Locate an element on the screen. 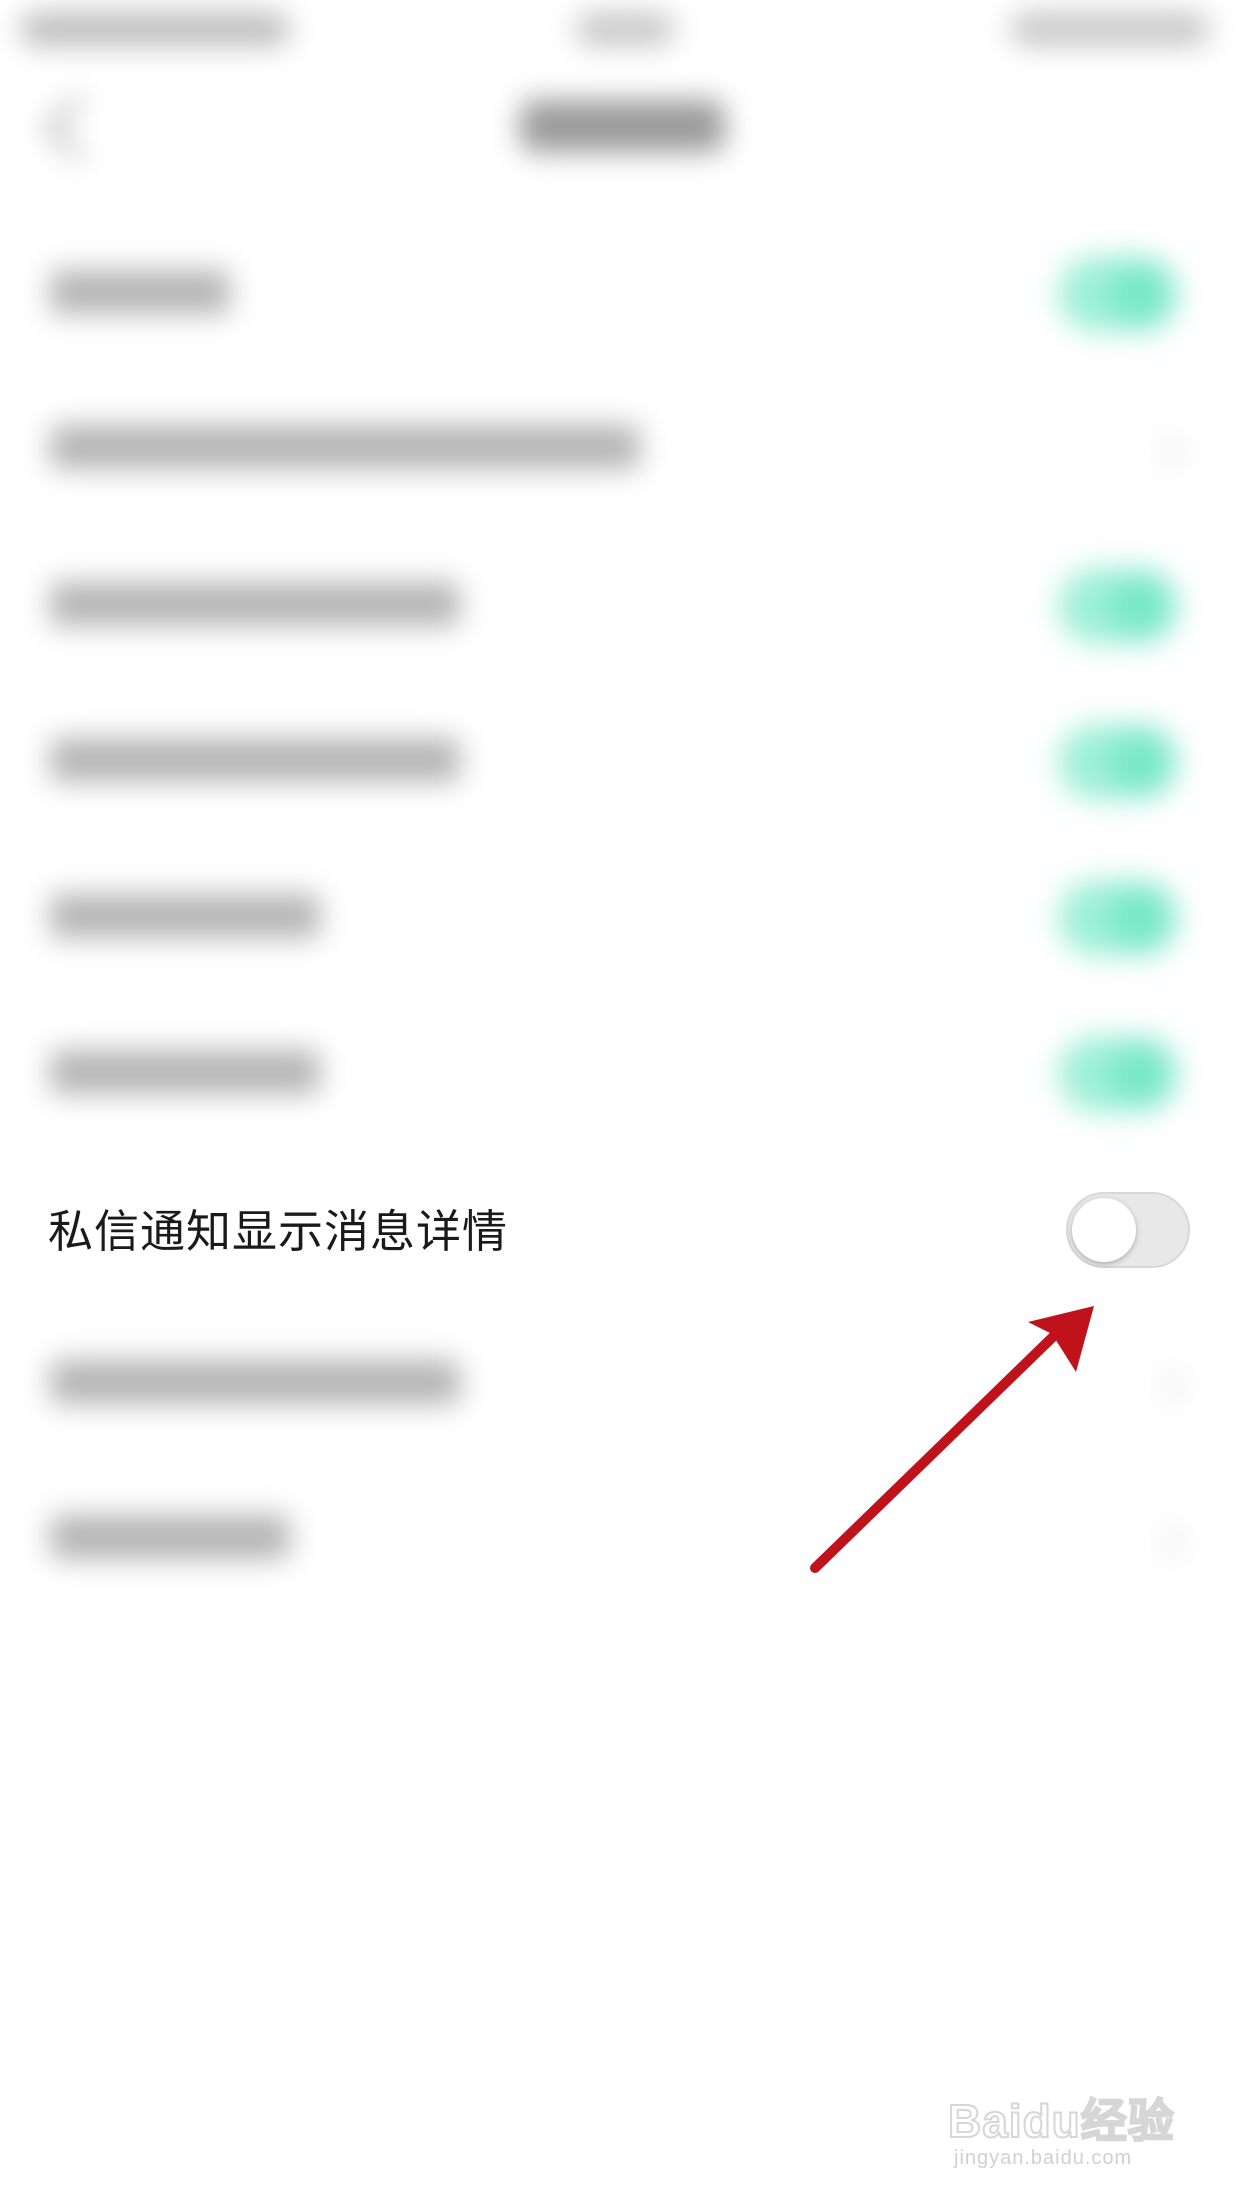 The image size is (1242, 2208). back-icon is located at coordinates (78, 128).